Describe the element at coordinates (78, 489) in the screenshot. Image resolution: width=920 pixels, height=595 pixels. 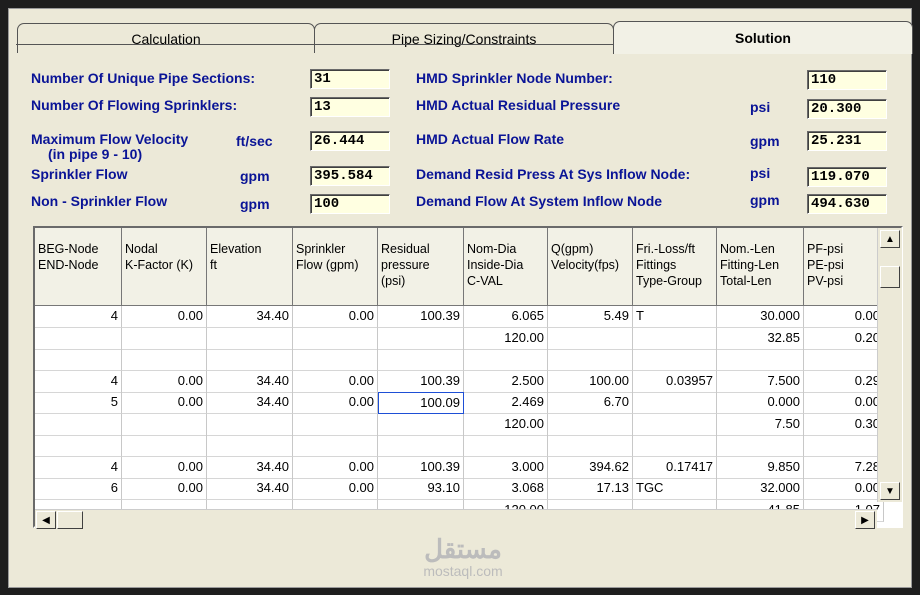
I see `grid-cell-beg-end-node: 6` at that location.